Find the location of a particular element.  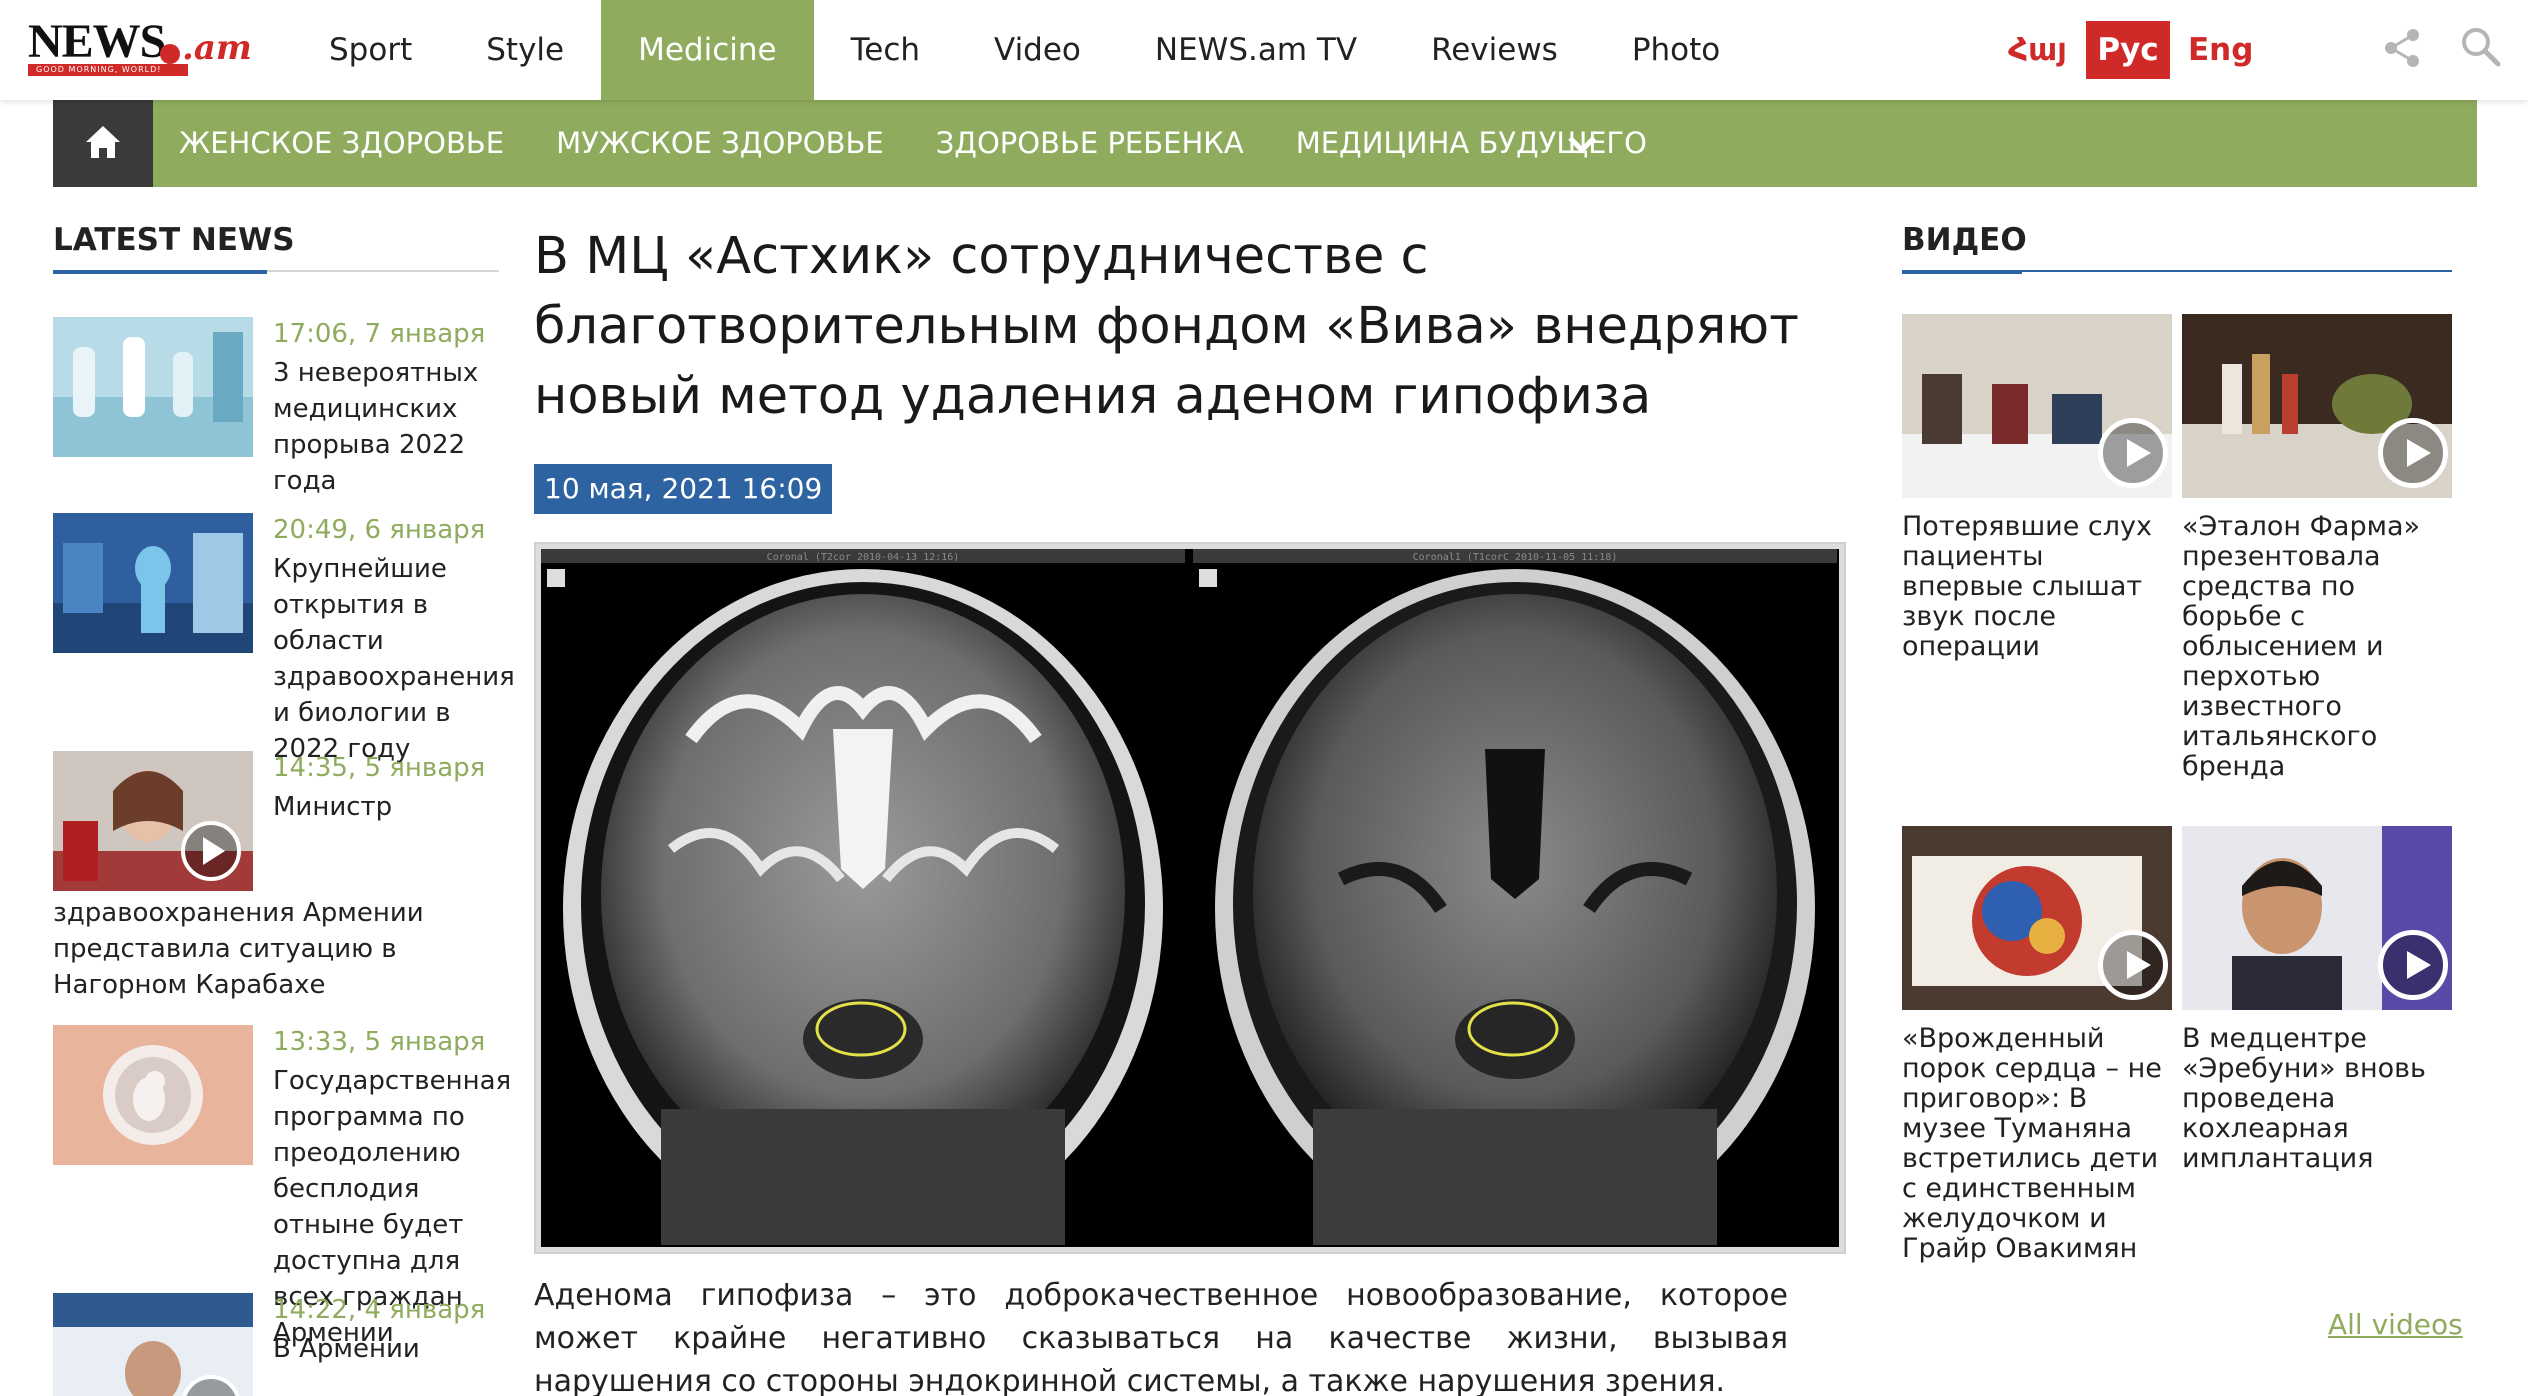

news-title: Государственная is located at coordinates (392, 1081).